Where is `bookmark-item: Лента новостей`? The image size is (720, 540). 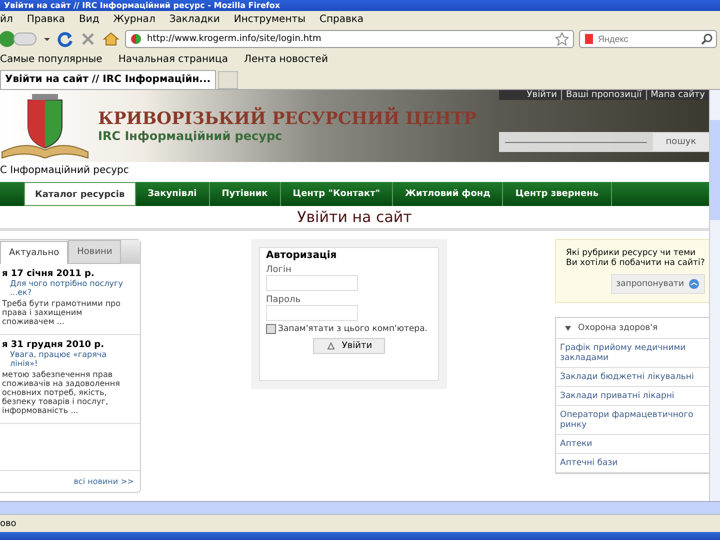
bookmark-item: Лента новостей is located at coordinates (286, 59).